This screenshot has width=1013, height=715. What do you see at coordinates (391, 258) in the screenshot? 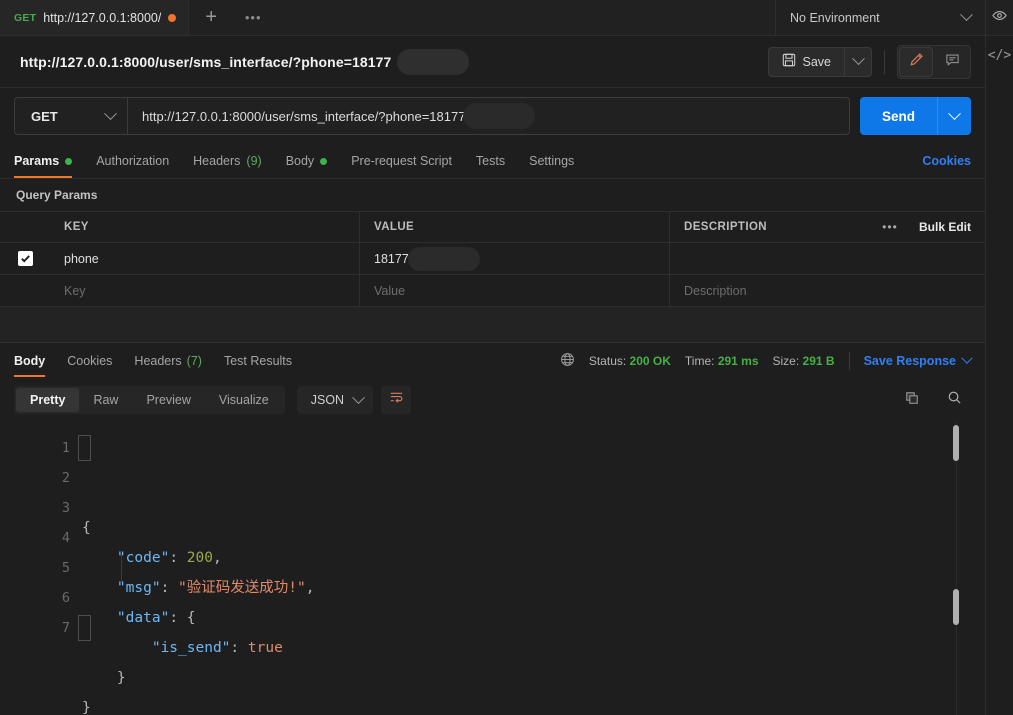
I see `row-value-value: 18177` at bounding box center [391, 258].